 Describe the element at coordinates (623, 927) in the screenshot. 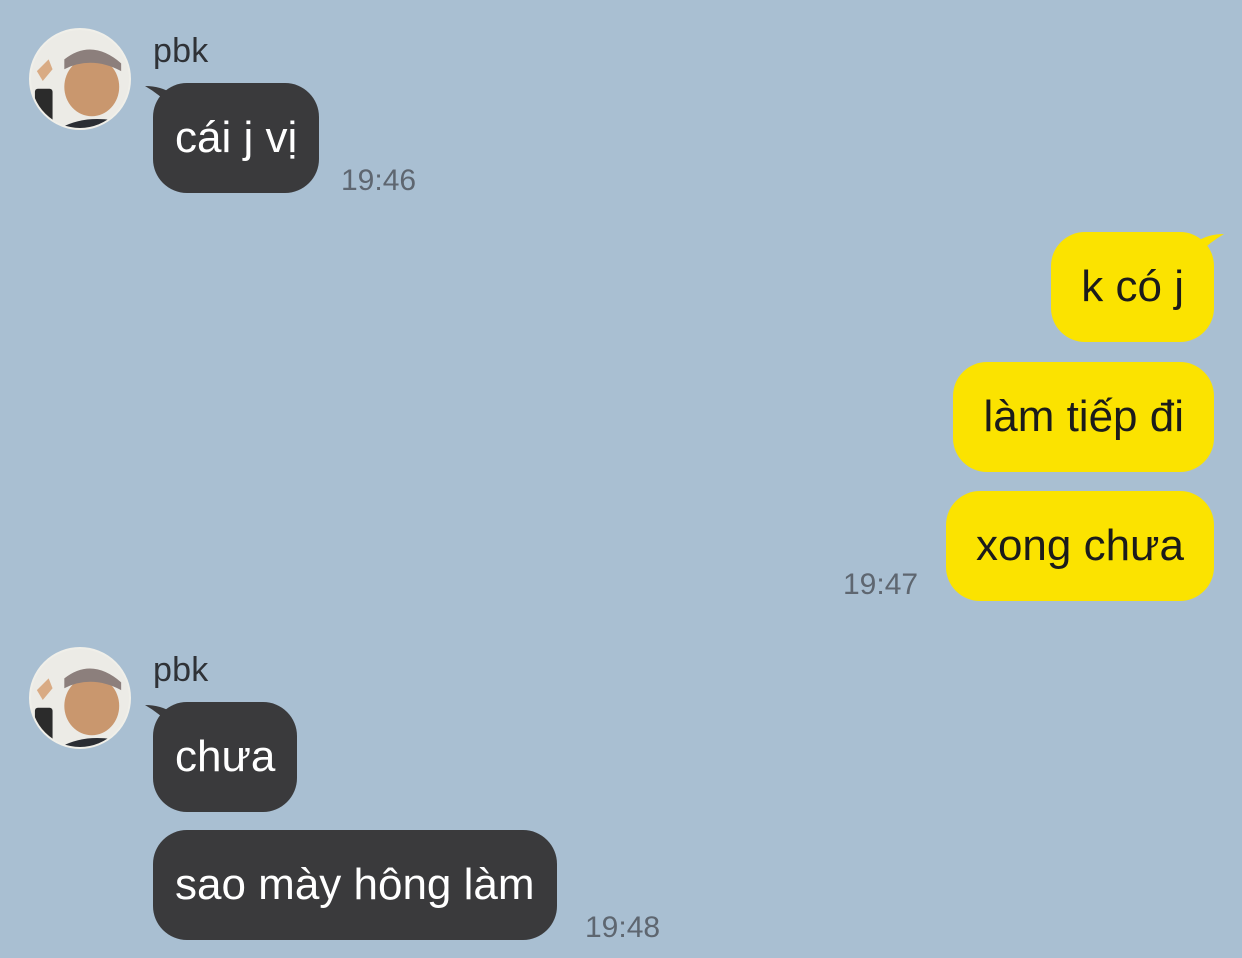

I see `message-time: 19:48` at that location.